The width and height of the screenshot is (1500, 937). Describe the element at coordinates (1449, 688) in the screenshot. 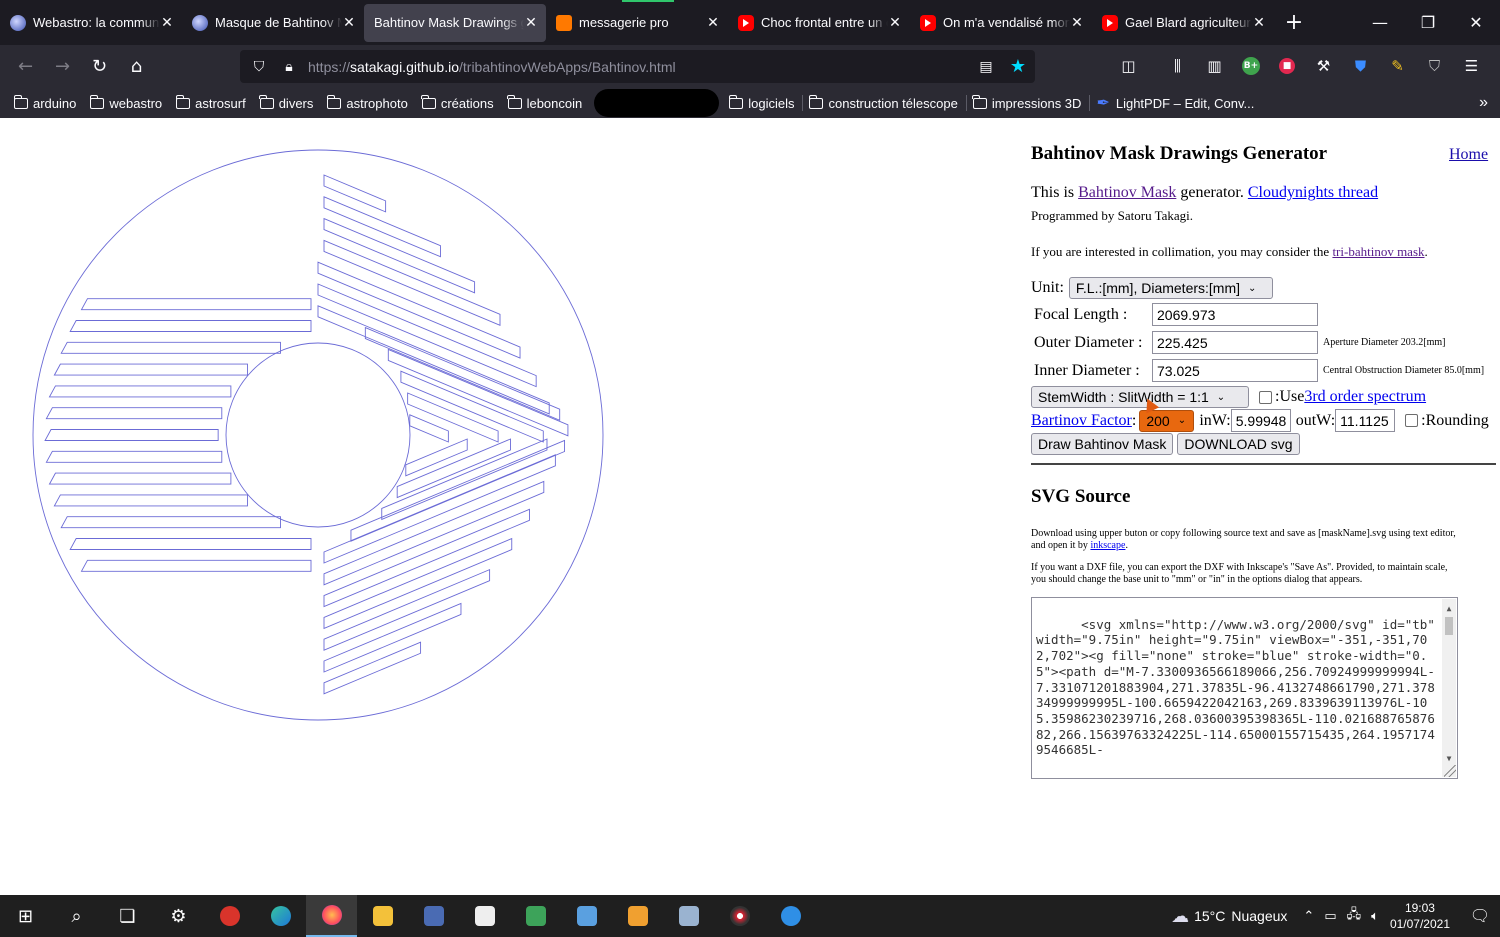

I see `scrollbar: ▲ ▼` at that location.